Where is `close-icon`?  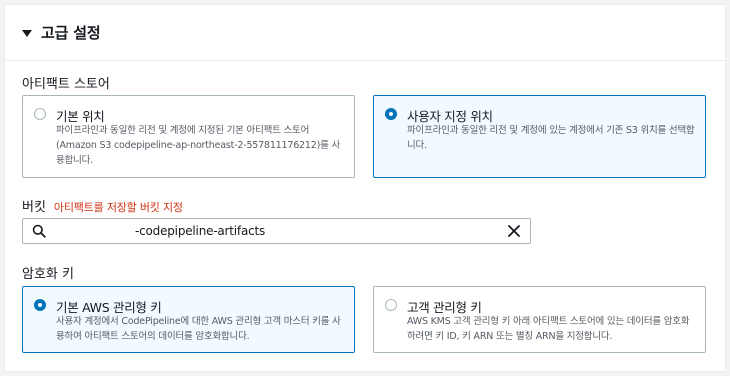
close-icon is located at coordinates (514, 231).